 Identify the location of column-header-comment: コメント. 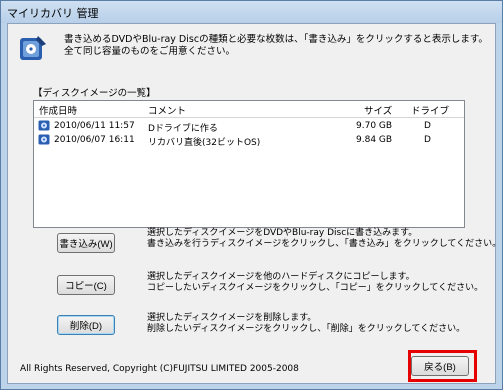
(167, 110).